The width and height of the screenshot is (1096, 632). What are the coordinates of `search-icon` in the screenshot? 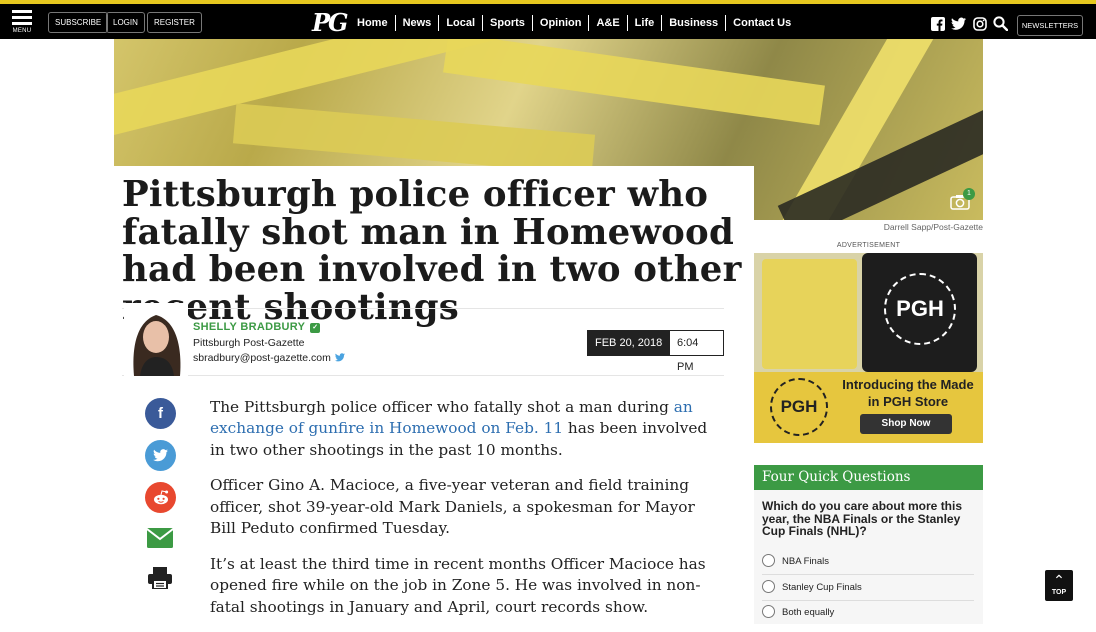 It's located at (1000, 23).